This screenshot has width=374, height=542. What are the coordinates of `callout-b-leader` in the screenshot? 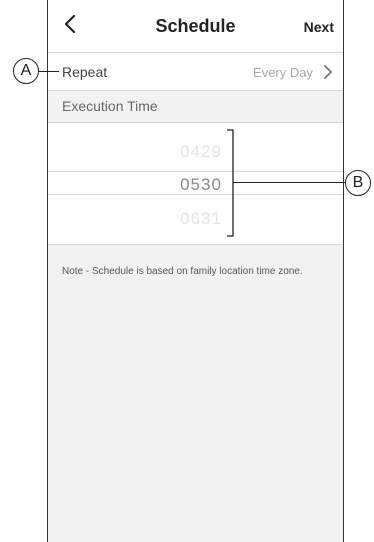 It's located at (289, 183).